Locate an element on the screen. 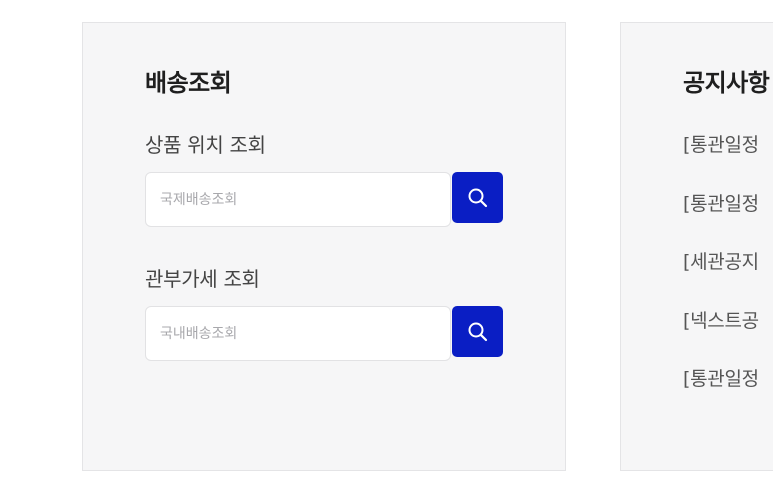 The image size is (773, 495). domestic-search-button is located at coordinates (477, 331).